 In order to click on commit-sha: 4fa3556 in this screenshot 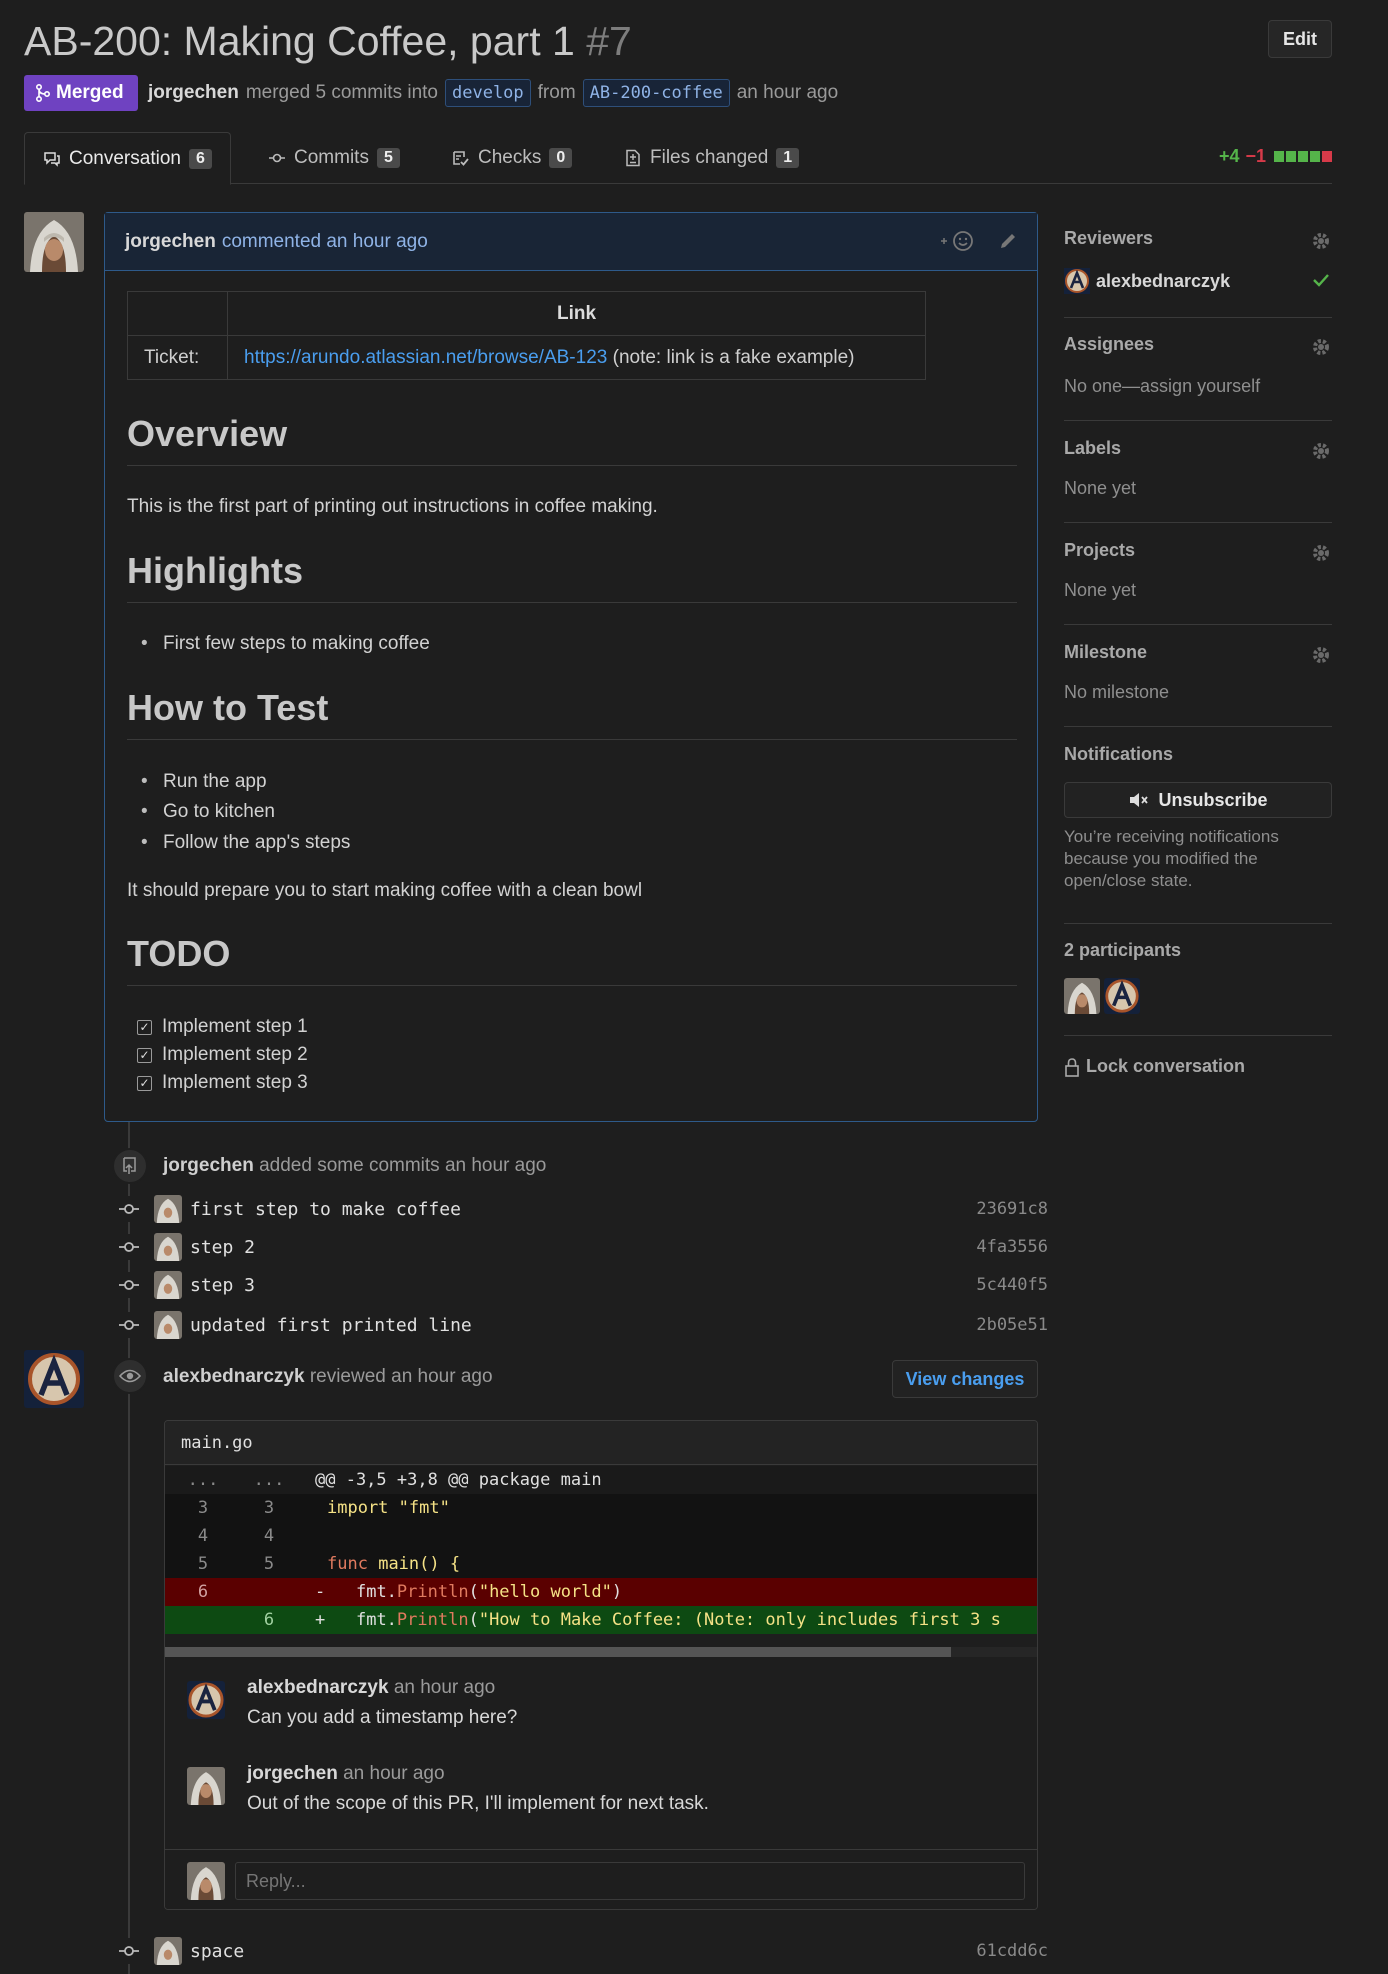, I will do `click(1012, 1247)`.